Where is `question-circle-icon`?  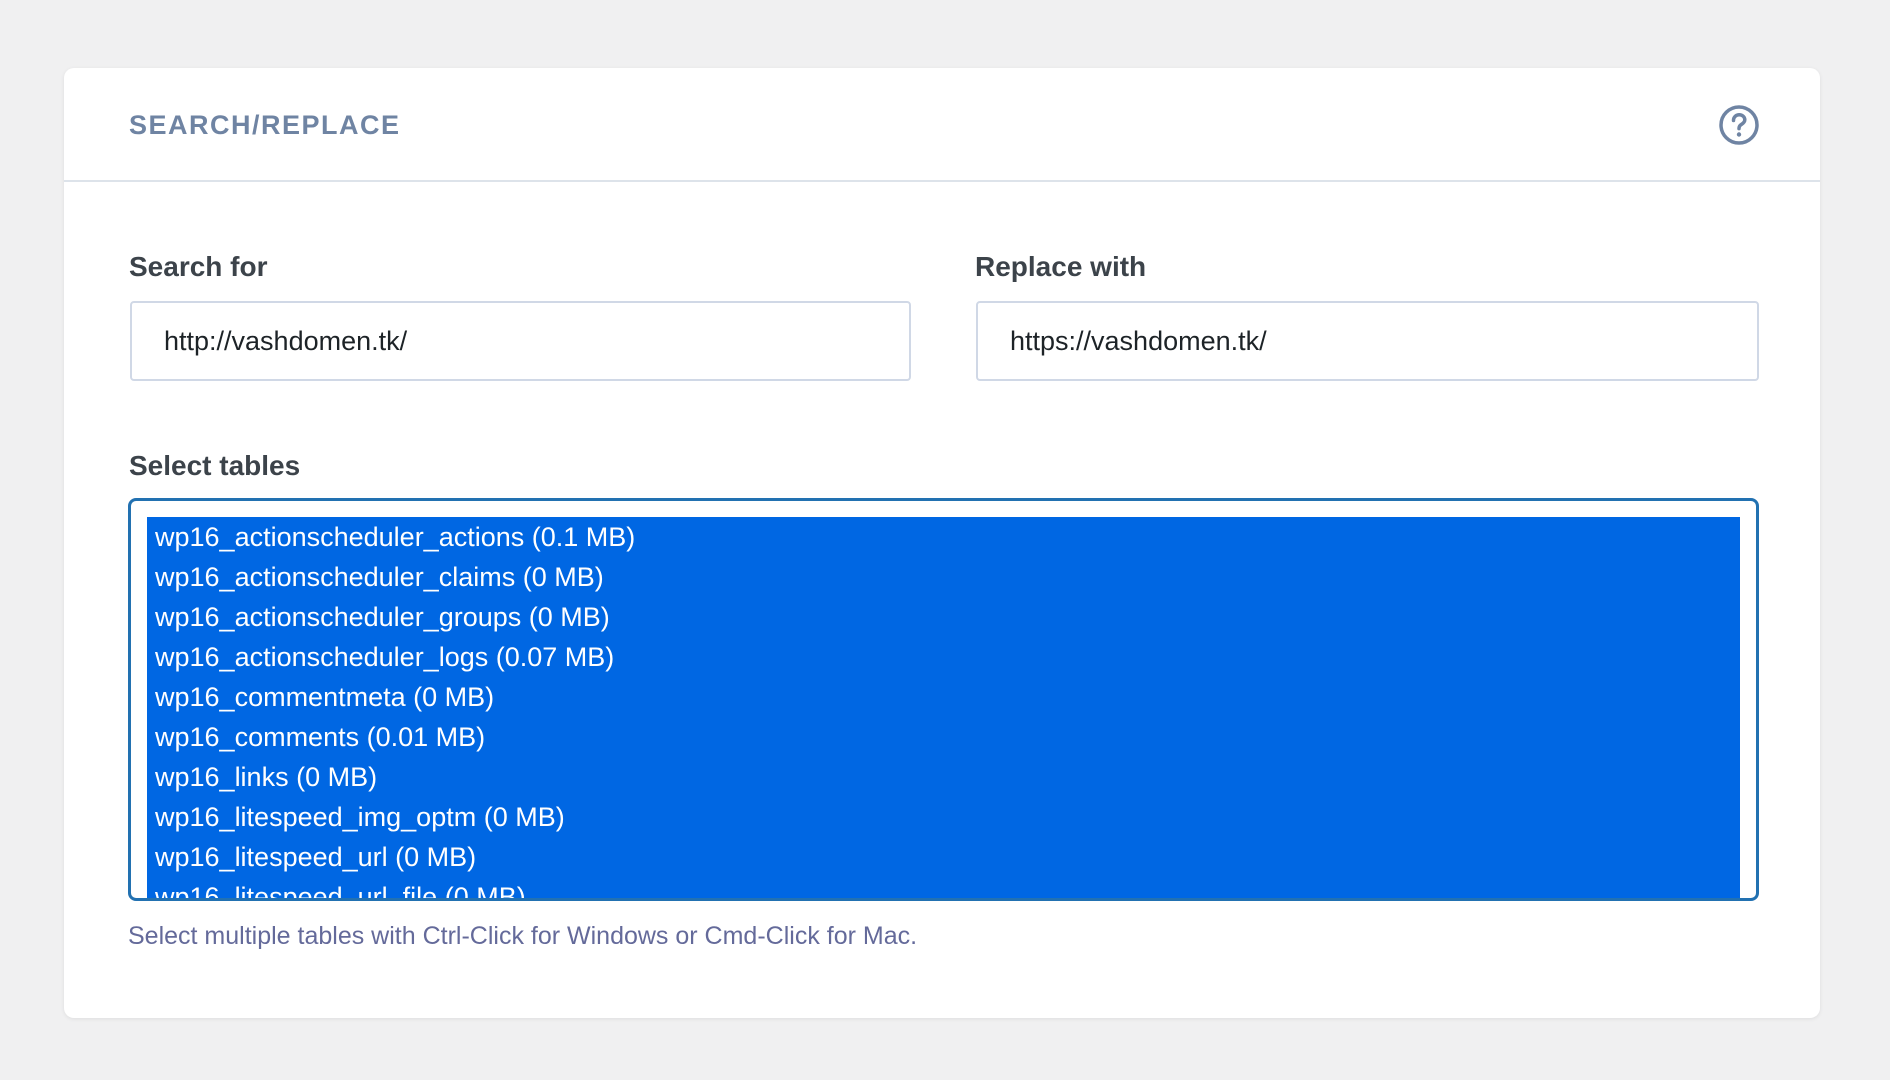 question-circle-icon is located at coordinates (1739, 125).